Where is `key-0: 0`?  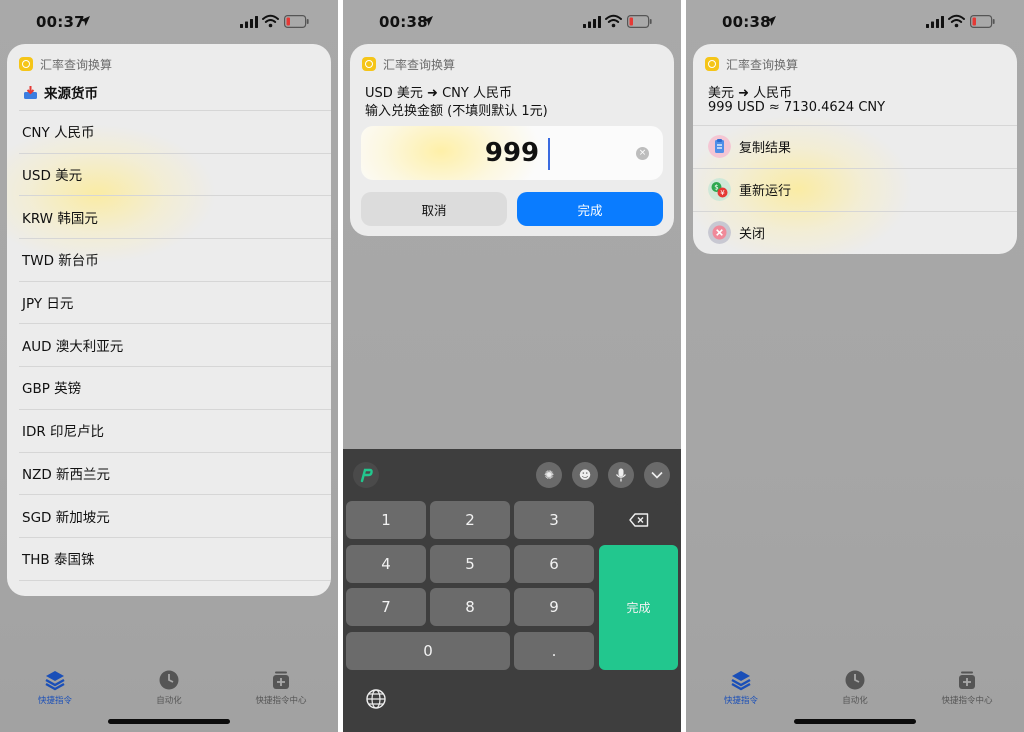 key-0: 0 is located at coordinates (428, 651).